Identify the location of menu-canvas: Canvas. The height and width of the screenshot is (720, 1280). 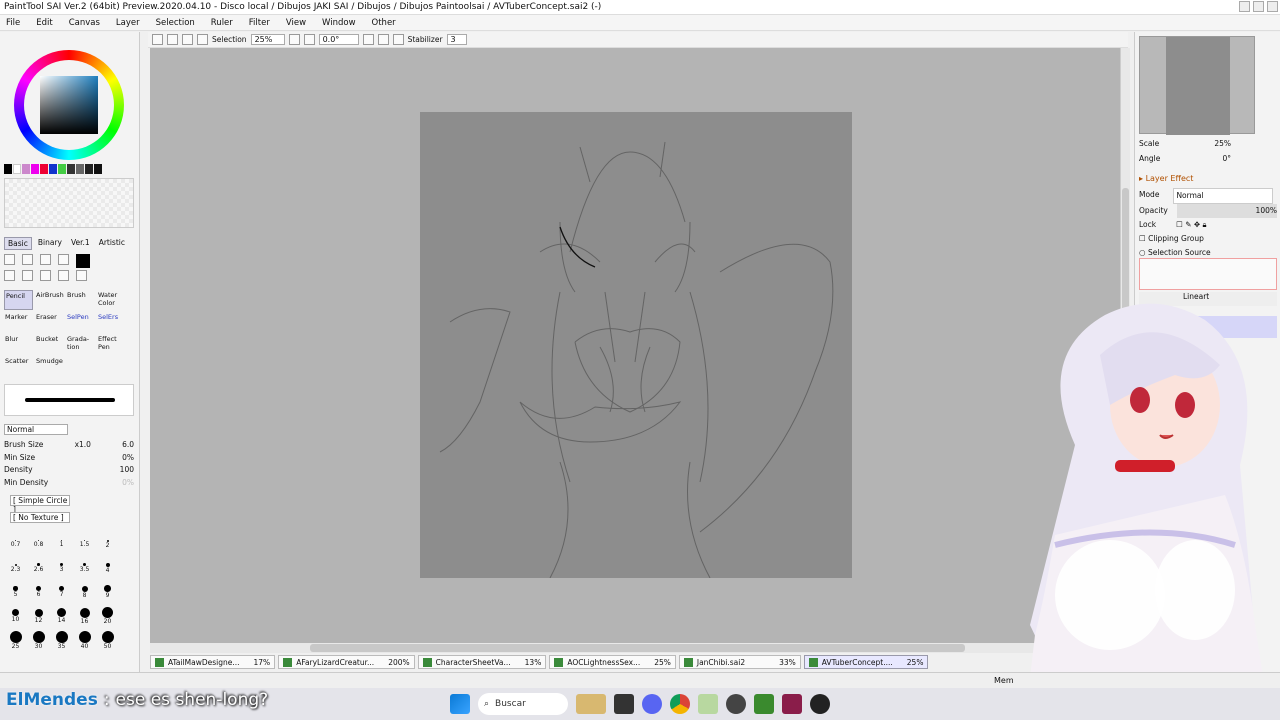
(84, 23).